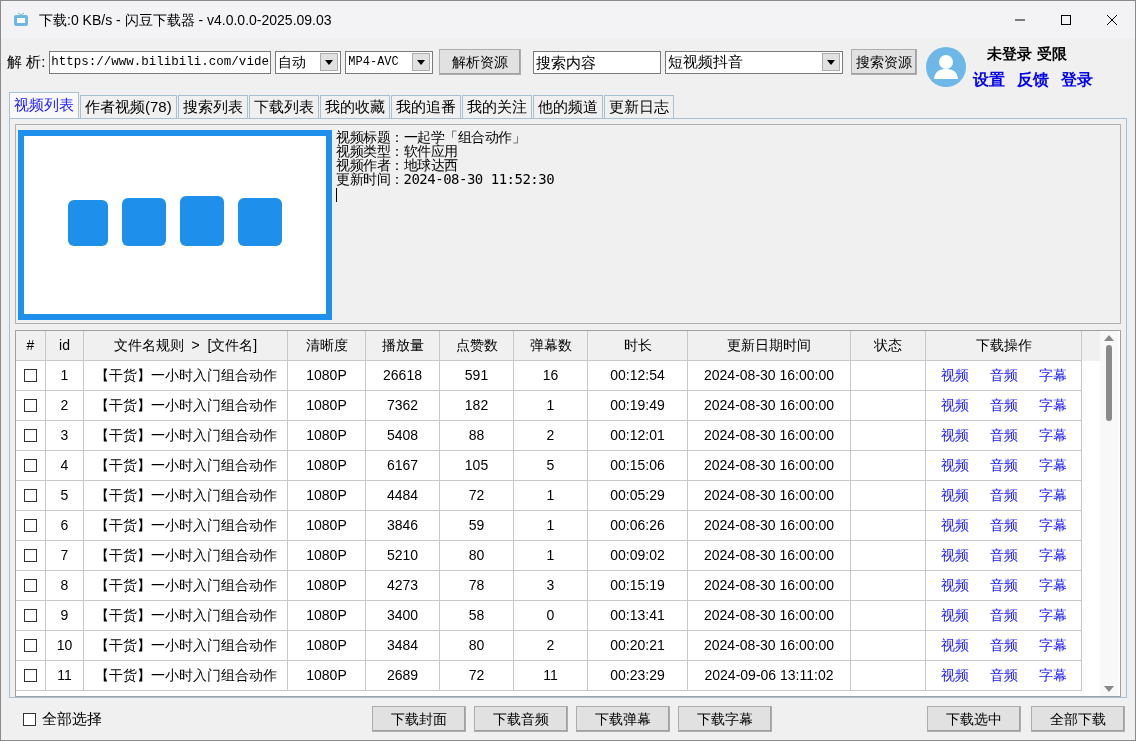  I want to click on table-cell: 1080P, so click(327, 526).